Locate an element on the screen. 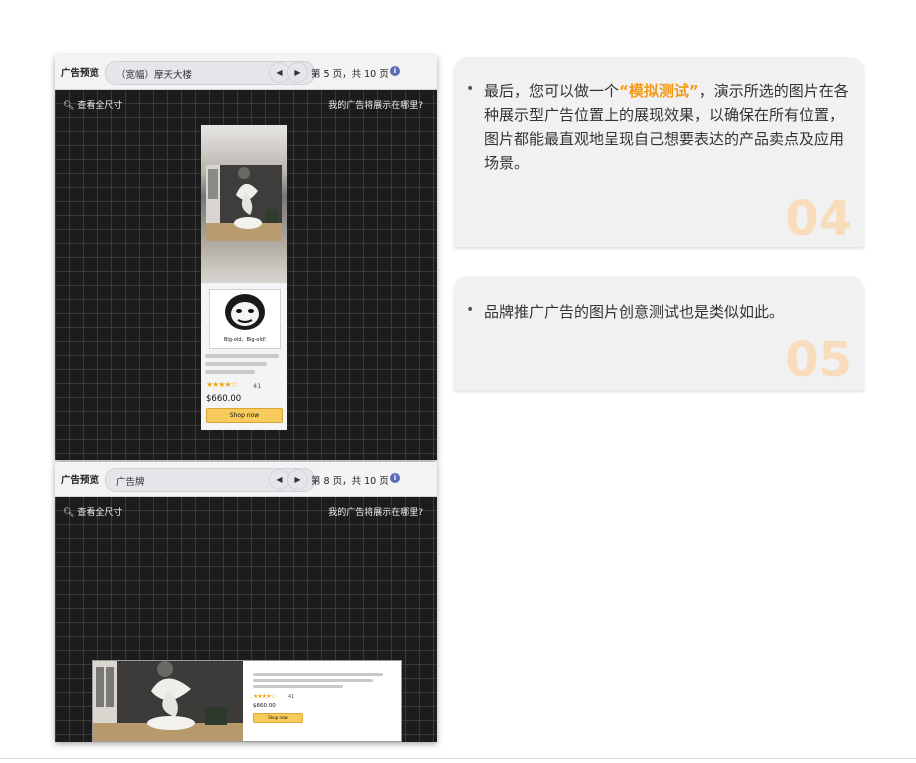  tip-text-before: 最后，您可以做一个 is located at coordinates (552, 91).